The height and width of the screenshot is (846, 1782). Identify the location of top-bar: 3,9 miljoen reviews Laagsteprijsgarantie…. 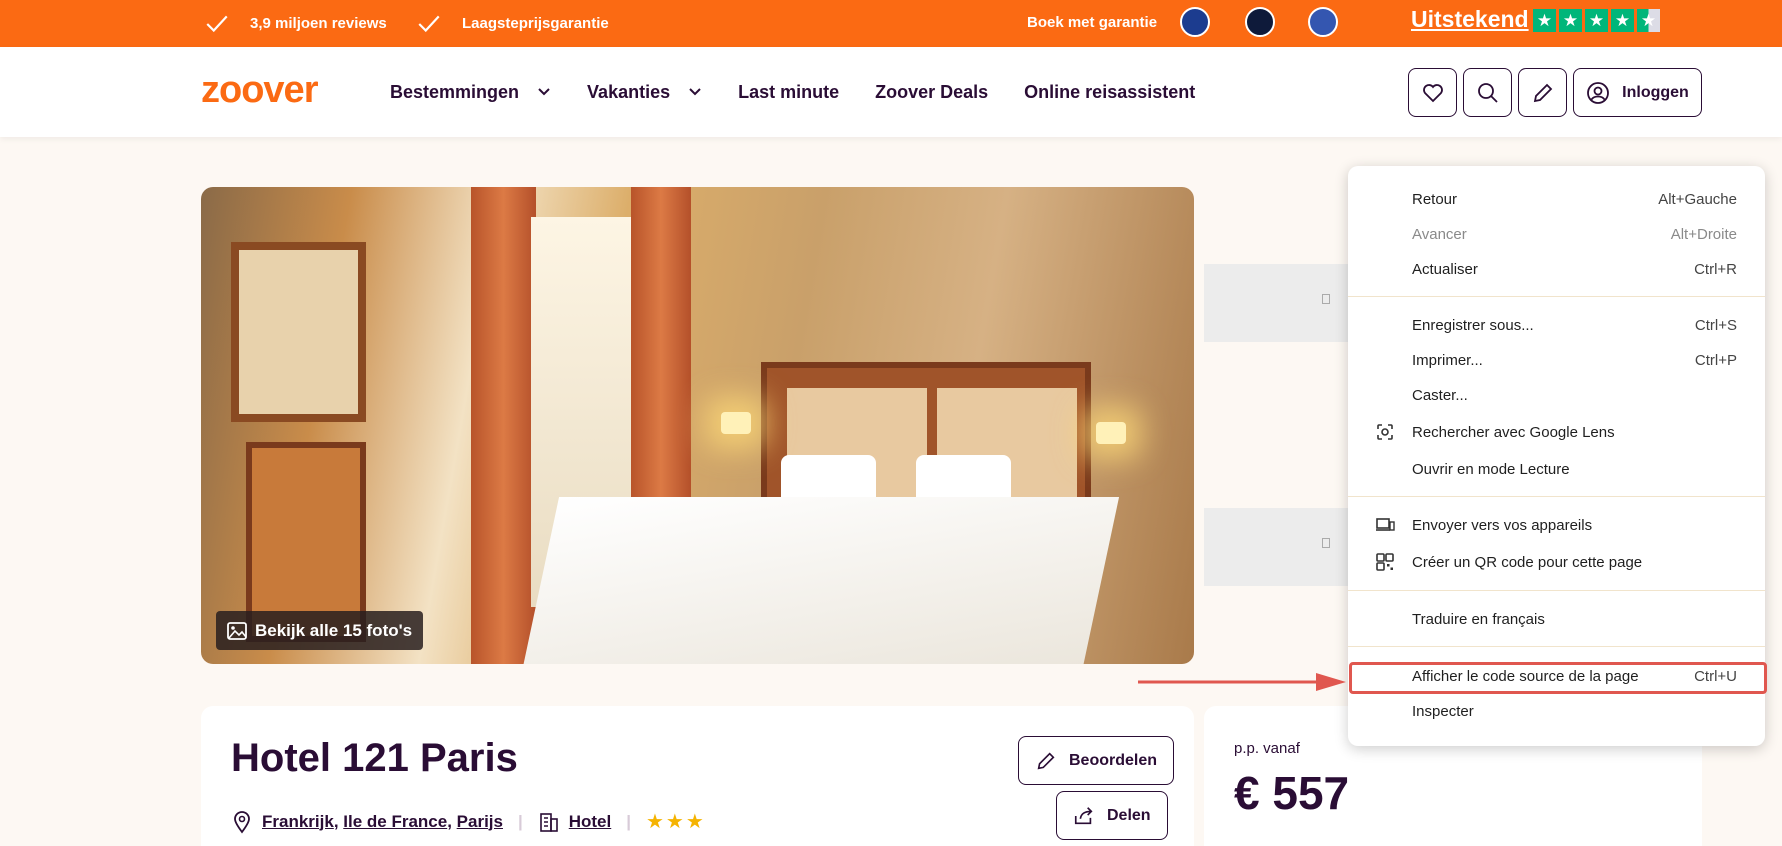
(891, 23).